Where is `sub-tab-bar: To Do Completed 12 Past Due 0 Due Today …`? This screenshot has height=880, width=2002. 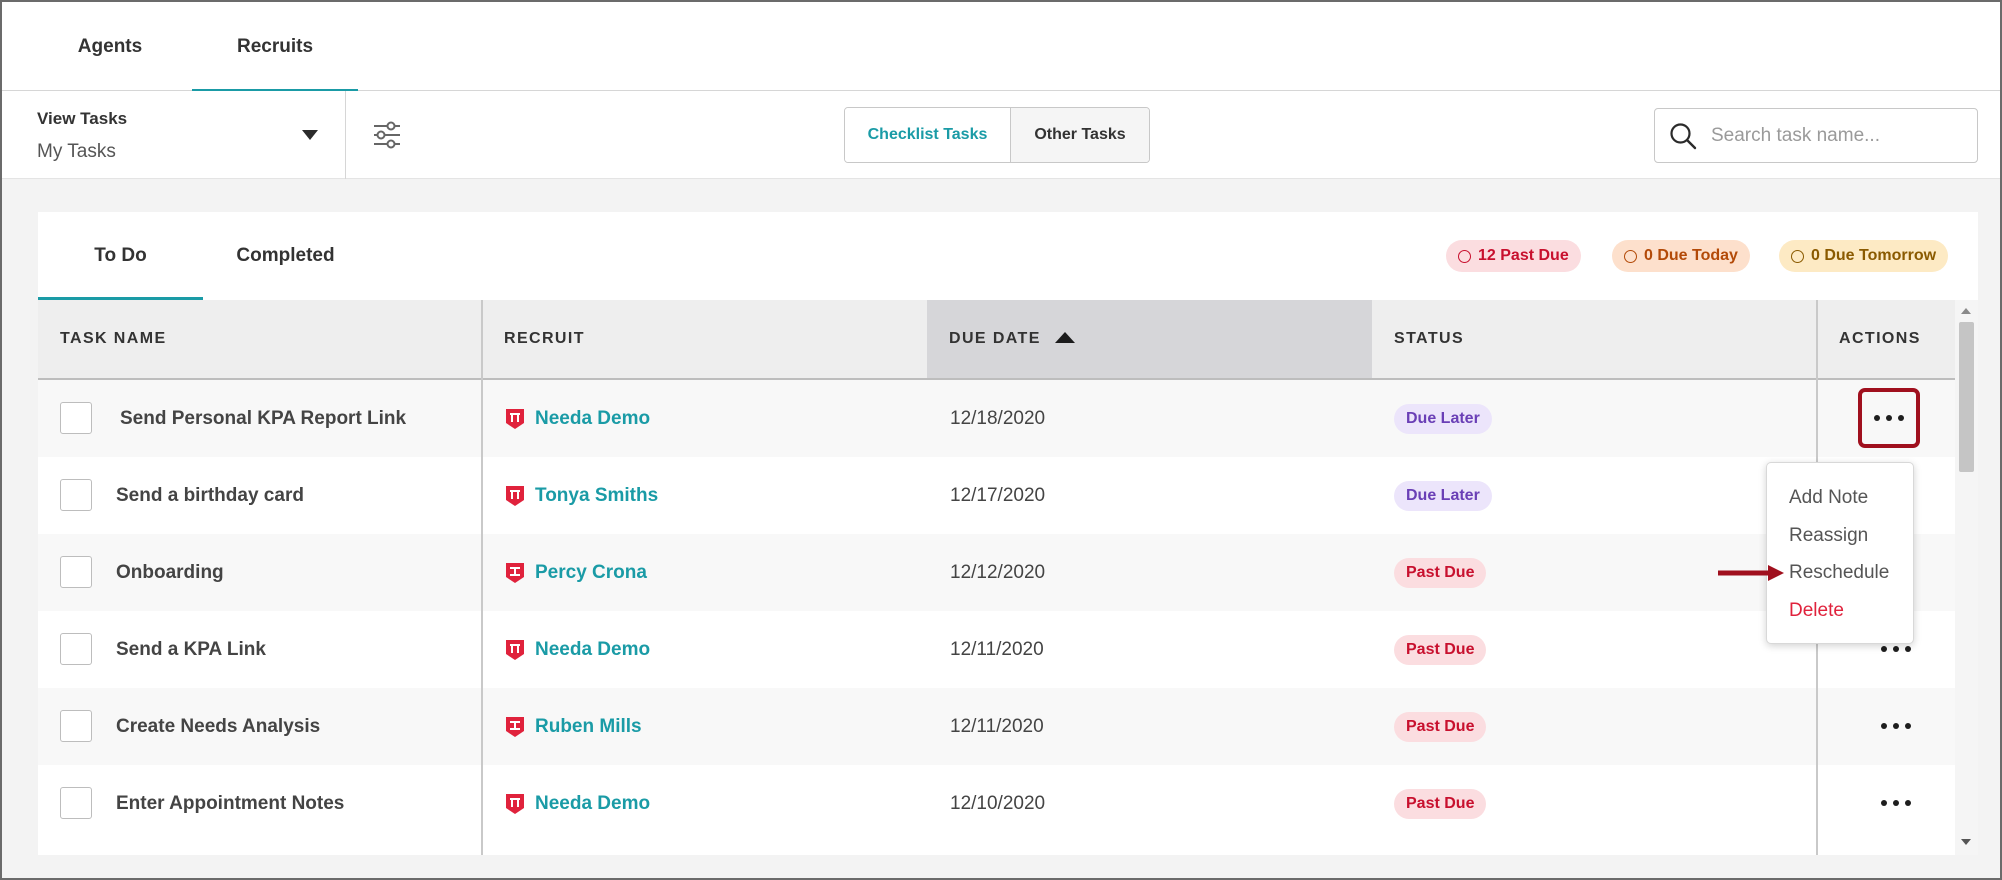 sub-tab-bar: To Do Completed 12 Past Due 0 Due Today … is located at coordinates (1008, 256).